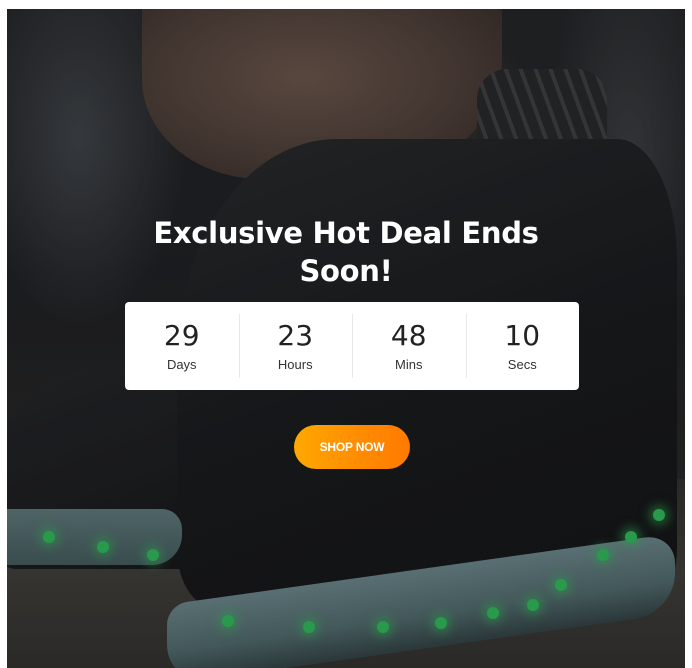 This screenshot has height=668, width=692. Describe the element at coordinates (352, 447) in the screenshot. I see `shop-now-button: SHOP NOW` at that location.